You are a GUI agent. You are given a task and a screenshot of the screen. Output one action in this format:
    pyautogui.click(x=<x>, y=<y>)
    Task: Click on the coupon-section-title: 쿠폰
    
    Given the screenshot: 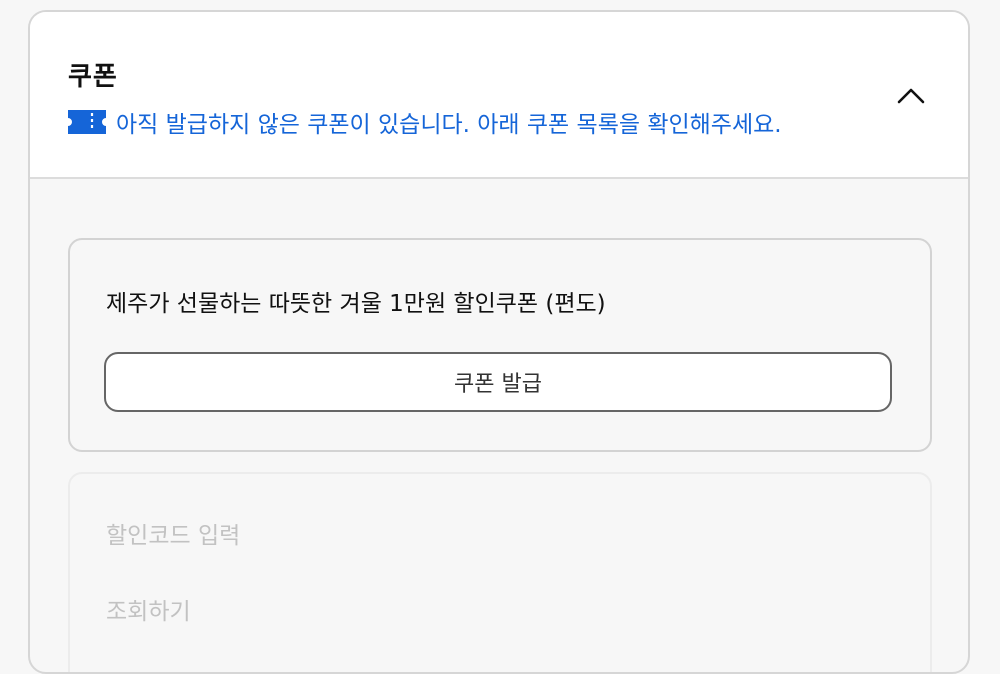 What is the action you would take?
    pyautogui.click(x=93, y=77)
    